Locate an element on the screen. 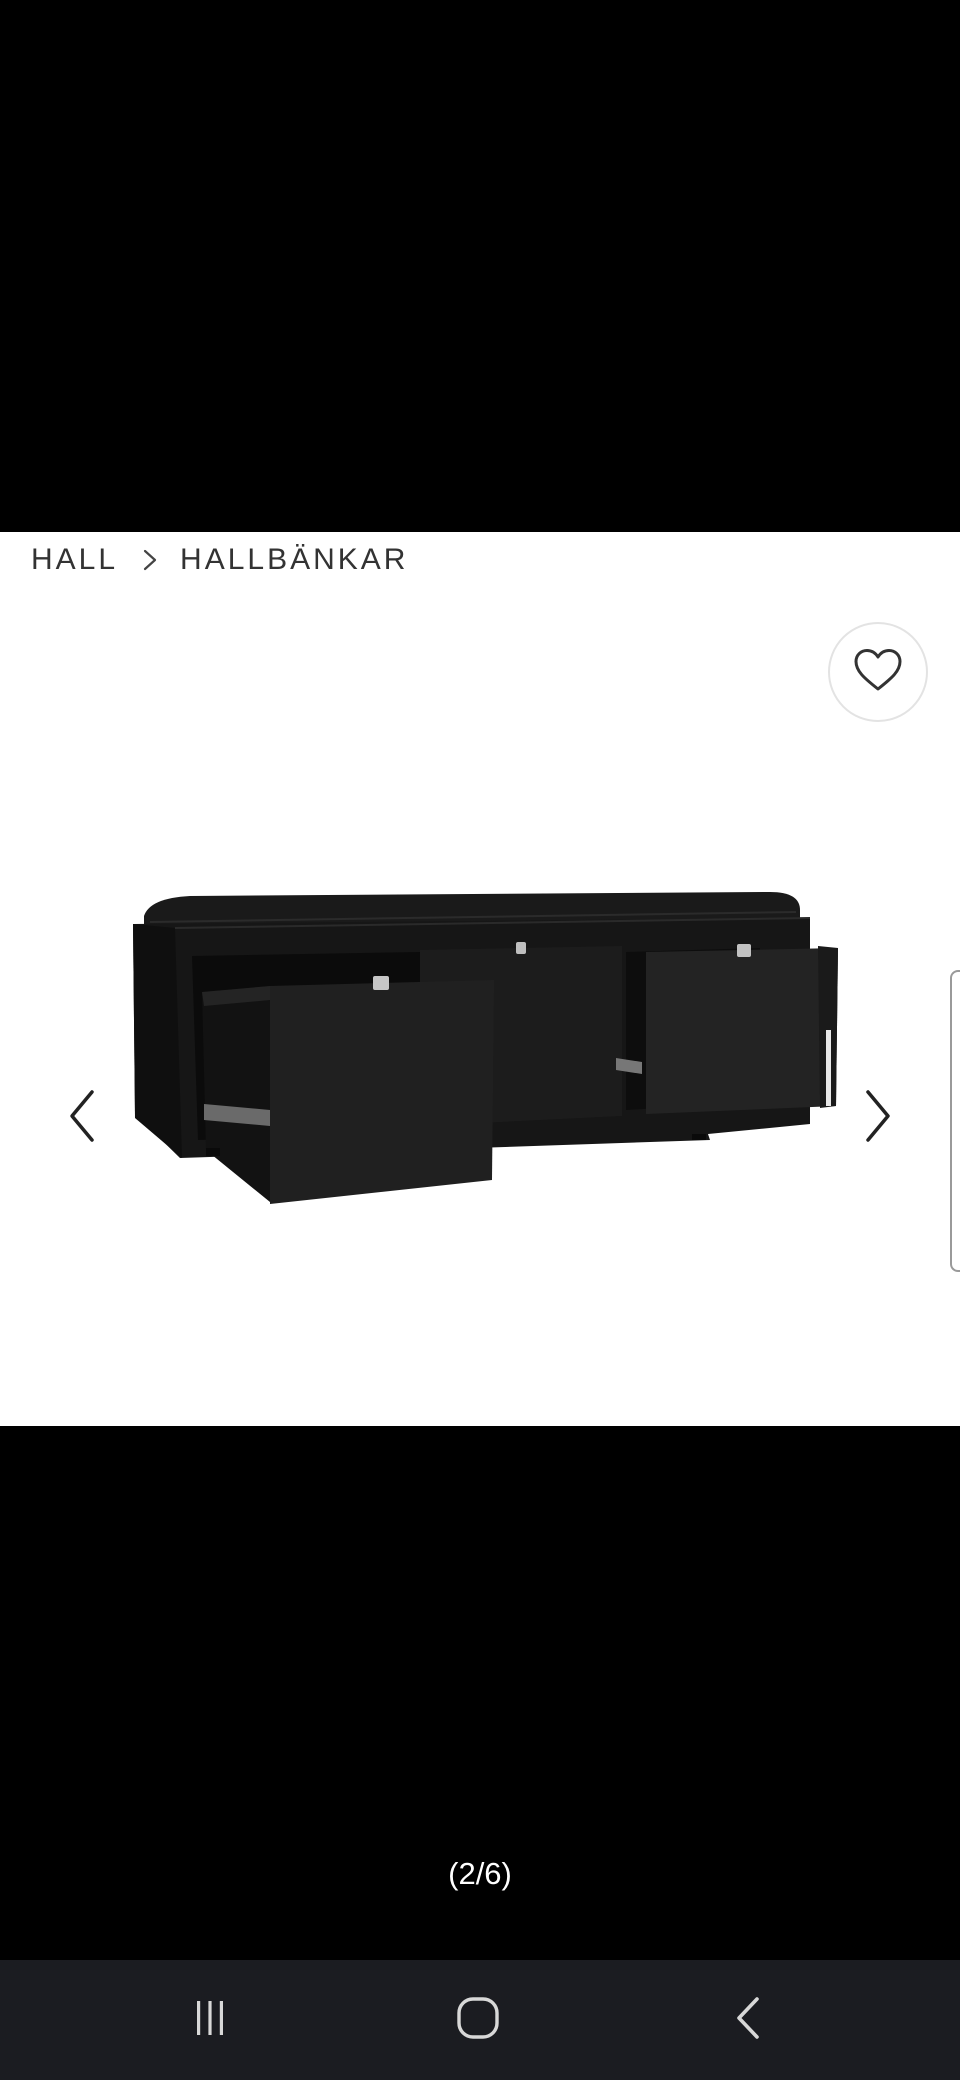 The height and width of the screenshot is (2080, 960). previous-image-button is located at coordinates (82, 1118).